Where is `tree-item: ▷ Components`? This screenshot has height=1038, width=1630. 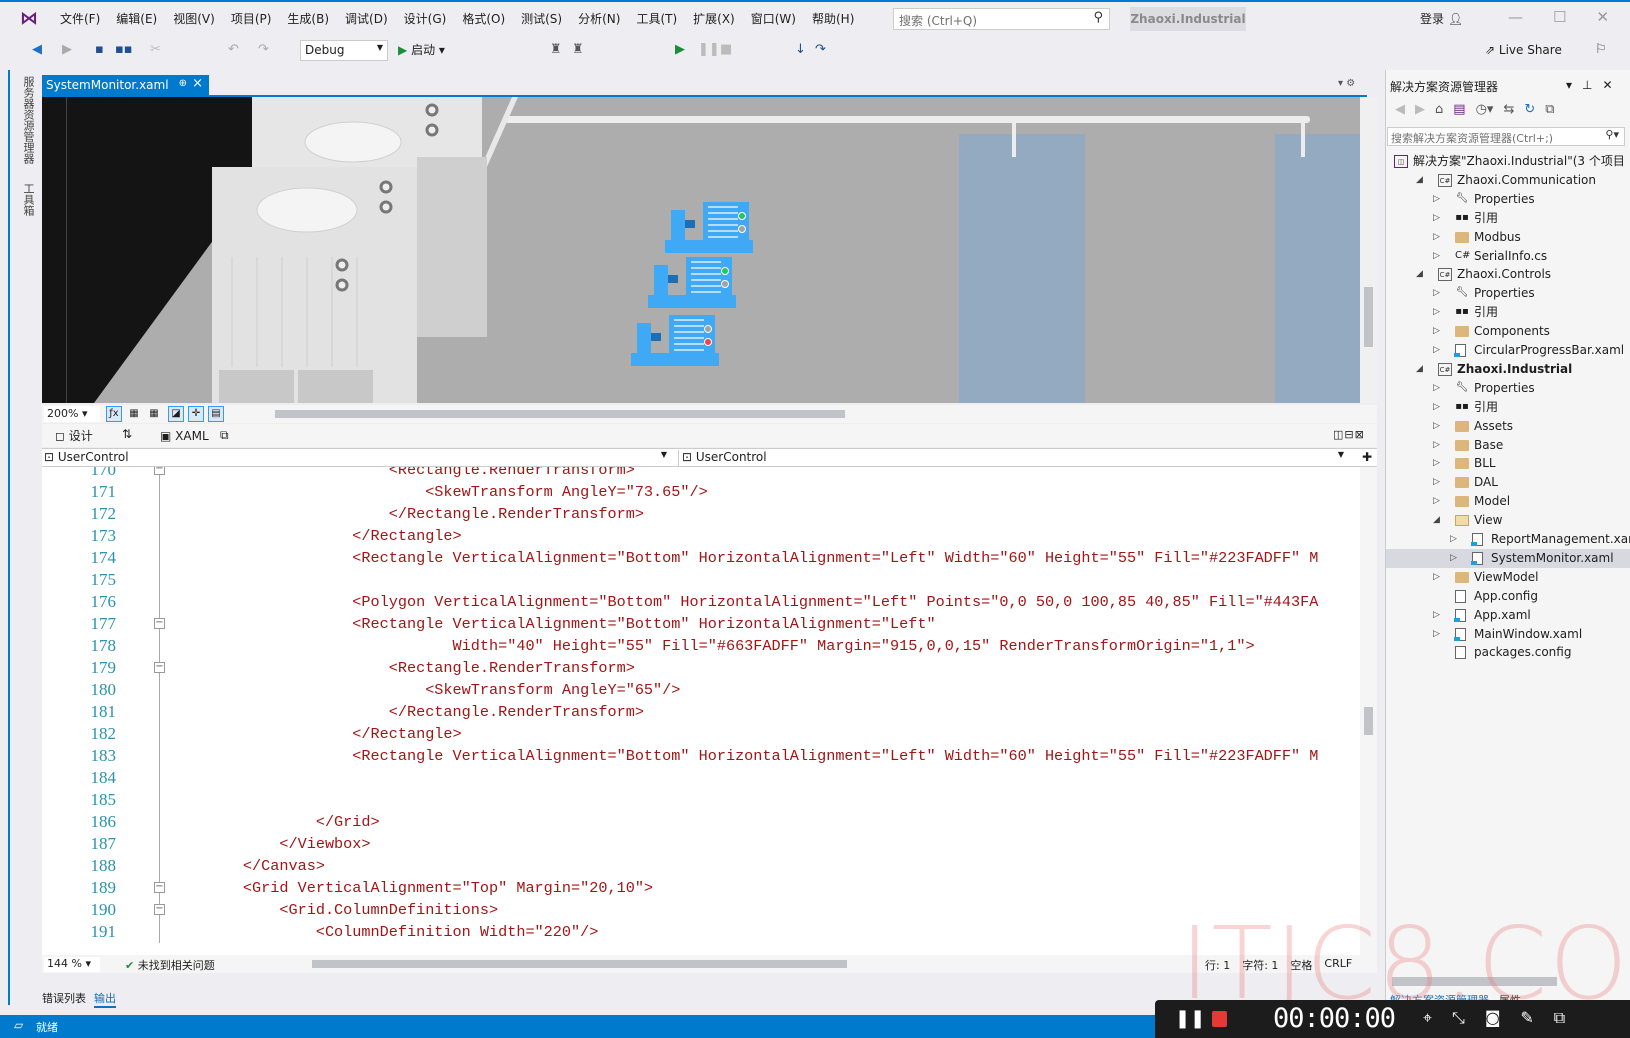 tree-item: ▷ Components is located at coordinates (1508, 331).